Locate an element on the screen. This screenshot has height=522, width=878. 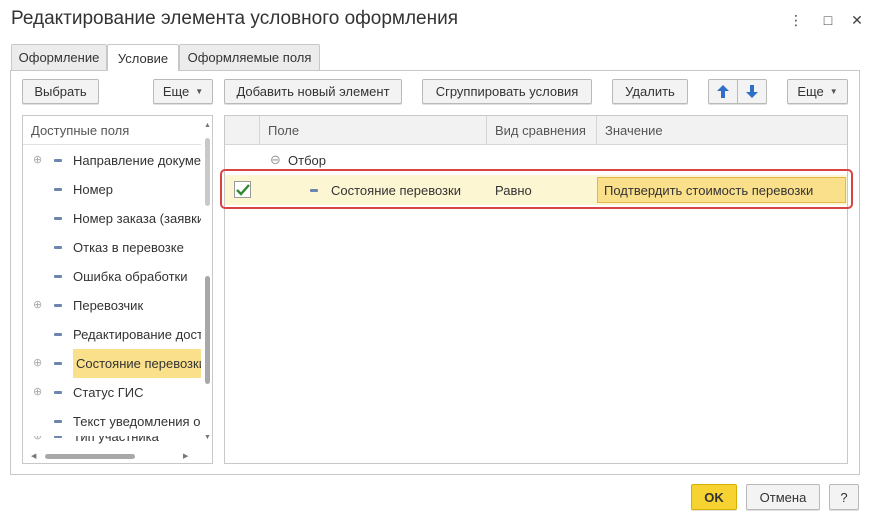
field-label: Номер заказа (заявки) is located at coordinates (137, 218).